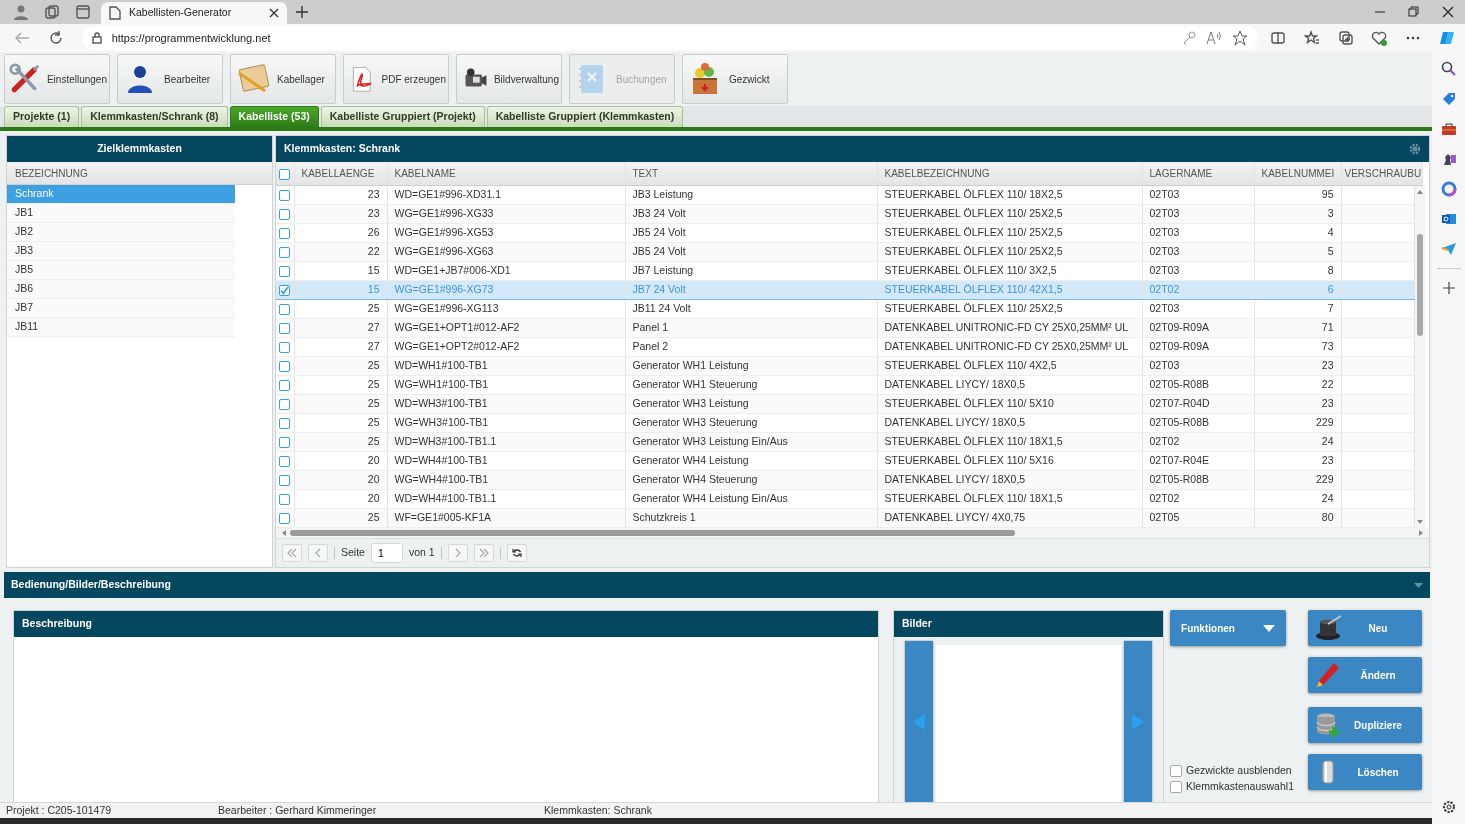 This screenshot has width=1465, height=824. Describe the element at coordinates (1448, 807) in the screenshot. I see `settings-icon` at that location.